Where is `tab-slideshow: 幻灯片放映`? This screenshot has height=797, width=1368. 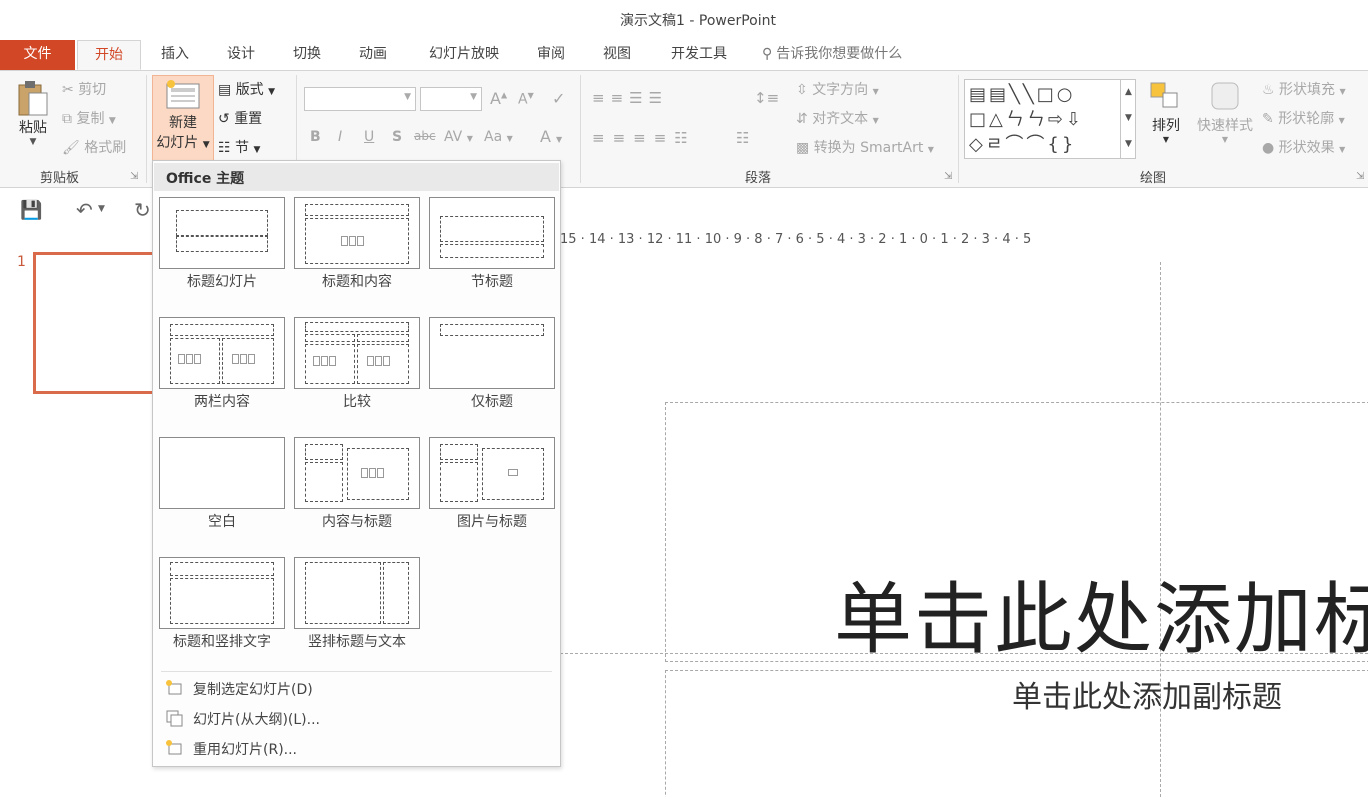
tab-slideshow: 幻灯片放映 is located at coordinates (464, 55).